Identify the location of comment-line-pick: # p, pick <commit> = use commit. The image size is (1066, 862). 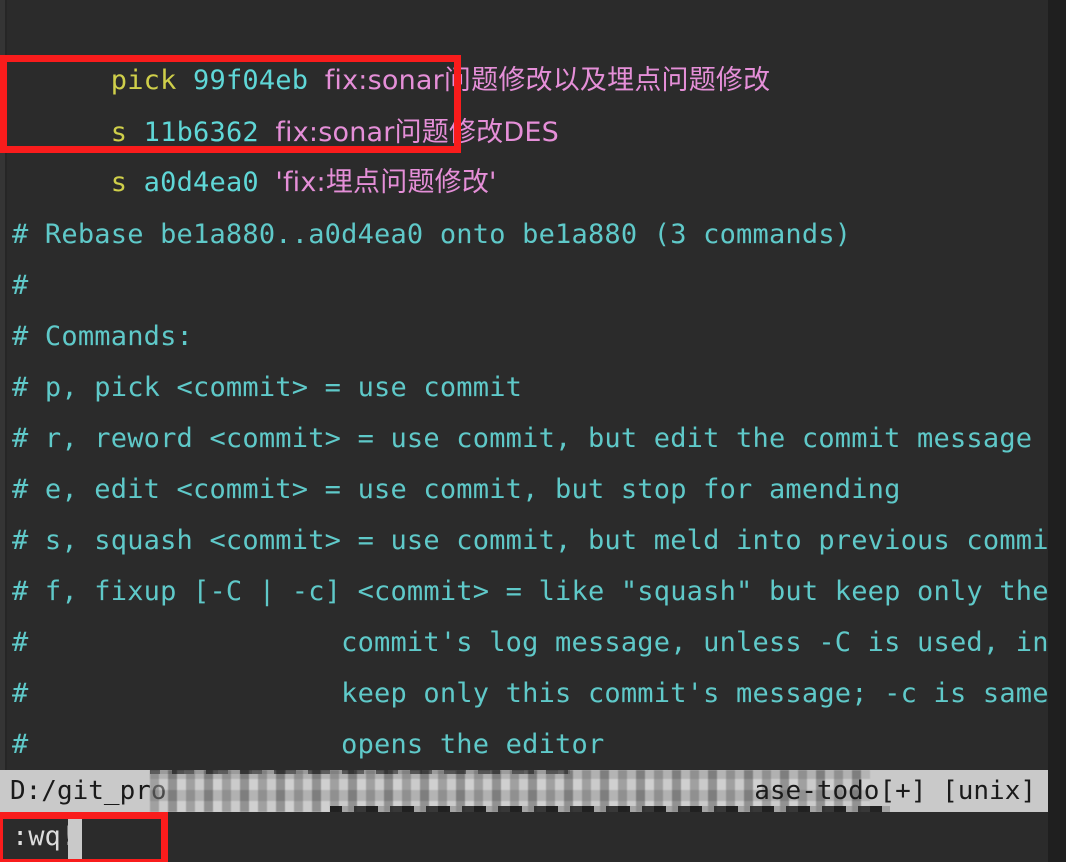
(267, 387).